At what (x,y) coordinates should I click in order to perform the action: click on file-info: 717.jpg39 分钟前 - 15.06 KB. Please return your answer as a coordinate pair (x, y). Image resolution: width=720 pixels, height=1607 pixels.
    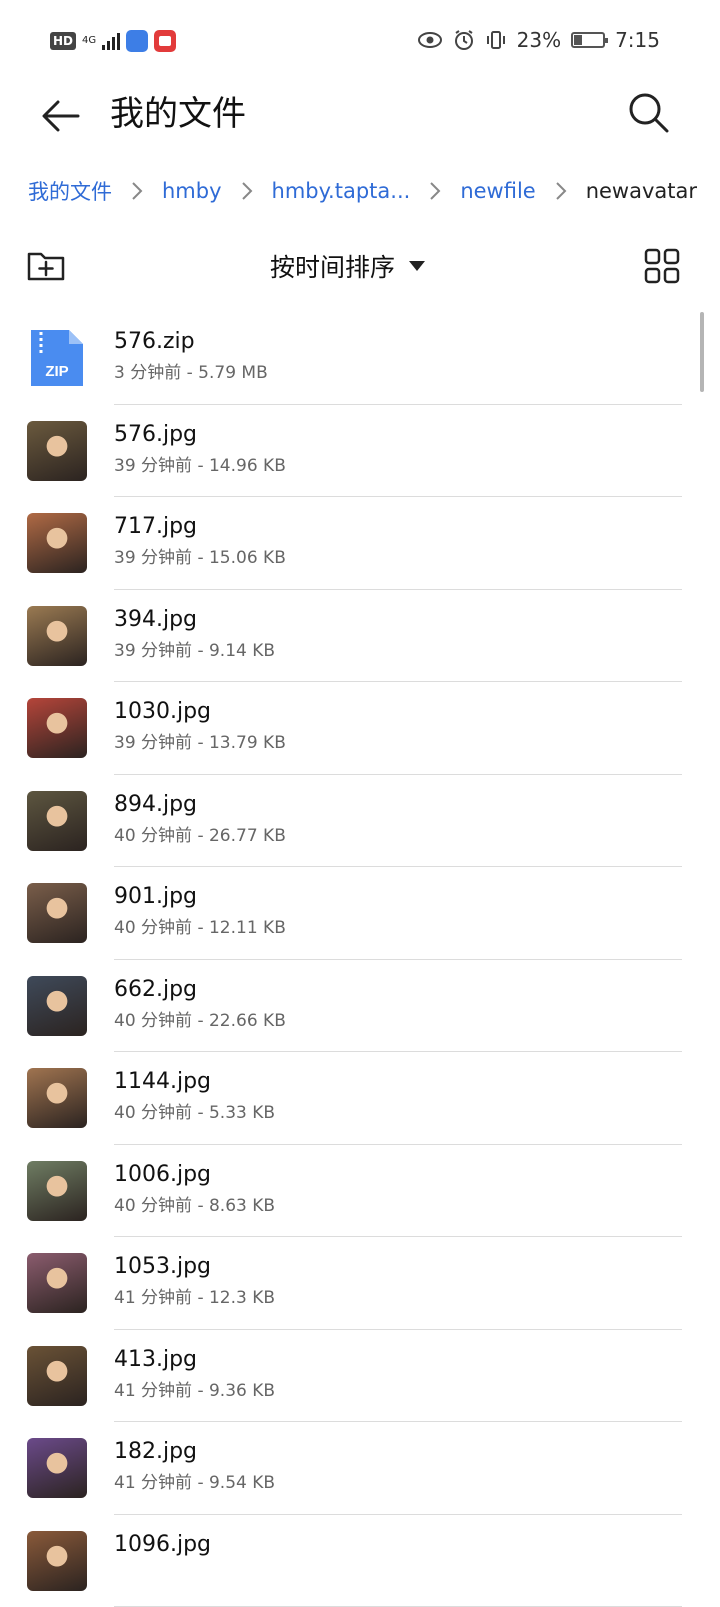
    Looking at the image, I should click on (397, 542).